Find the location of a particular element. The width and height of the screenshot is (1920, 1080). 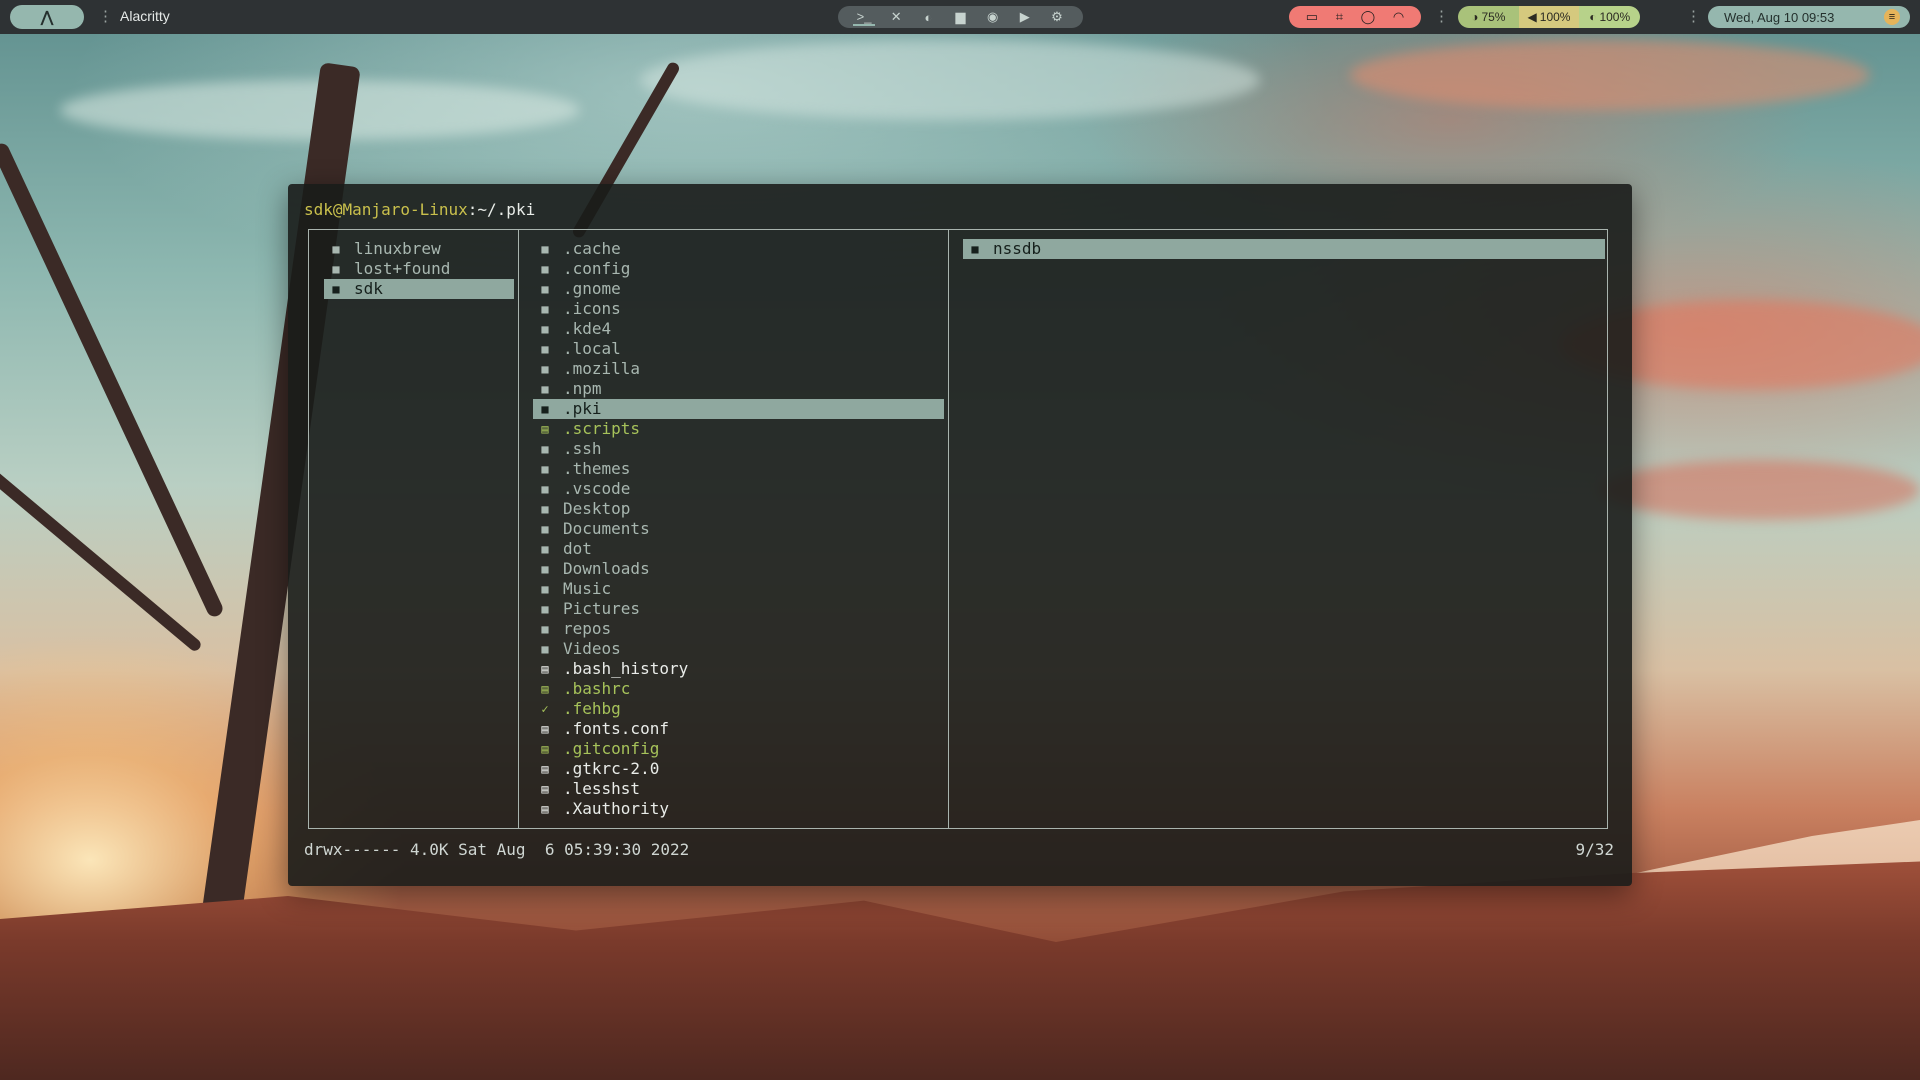

wifi-icon: ◠ is located at coordinates (1398, 17).